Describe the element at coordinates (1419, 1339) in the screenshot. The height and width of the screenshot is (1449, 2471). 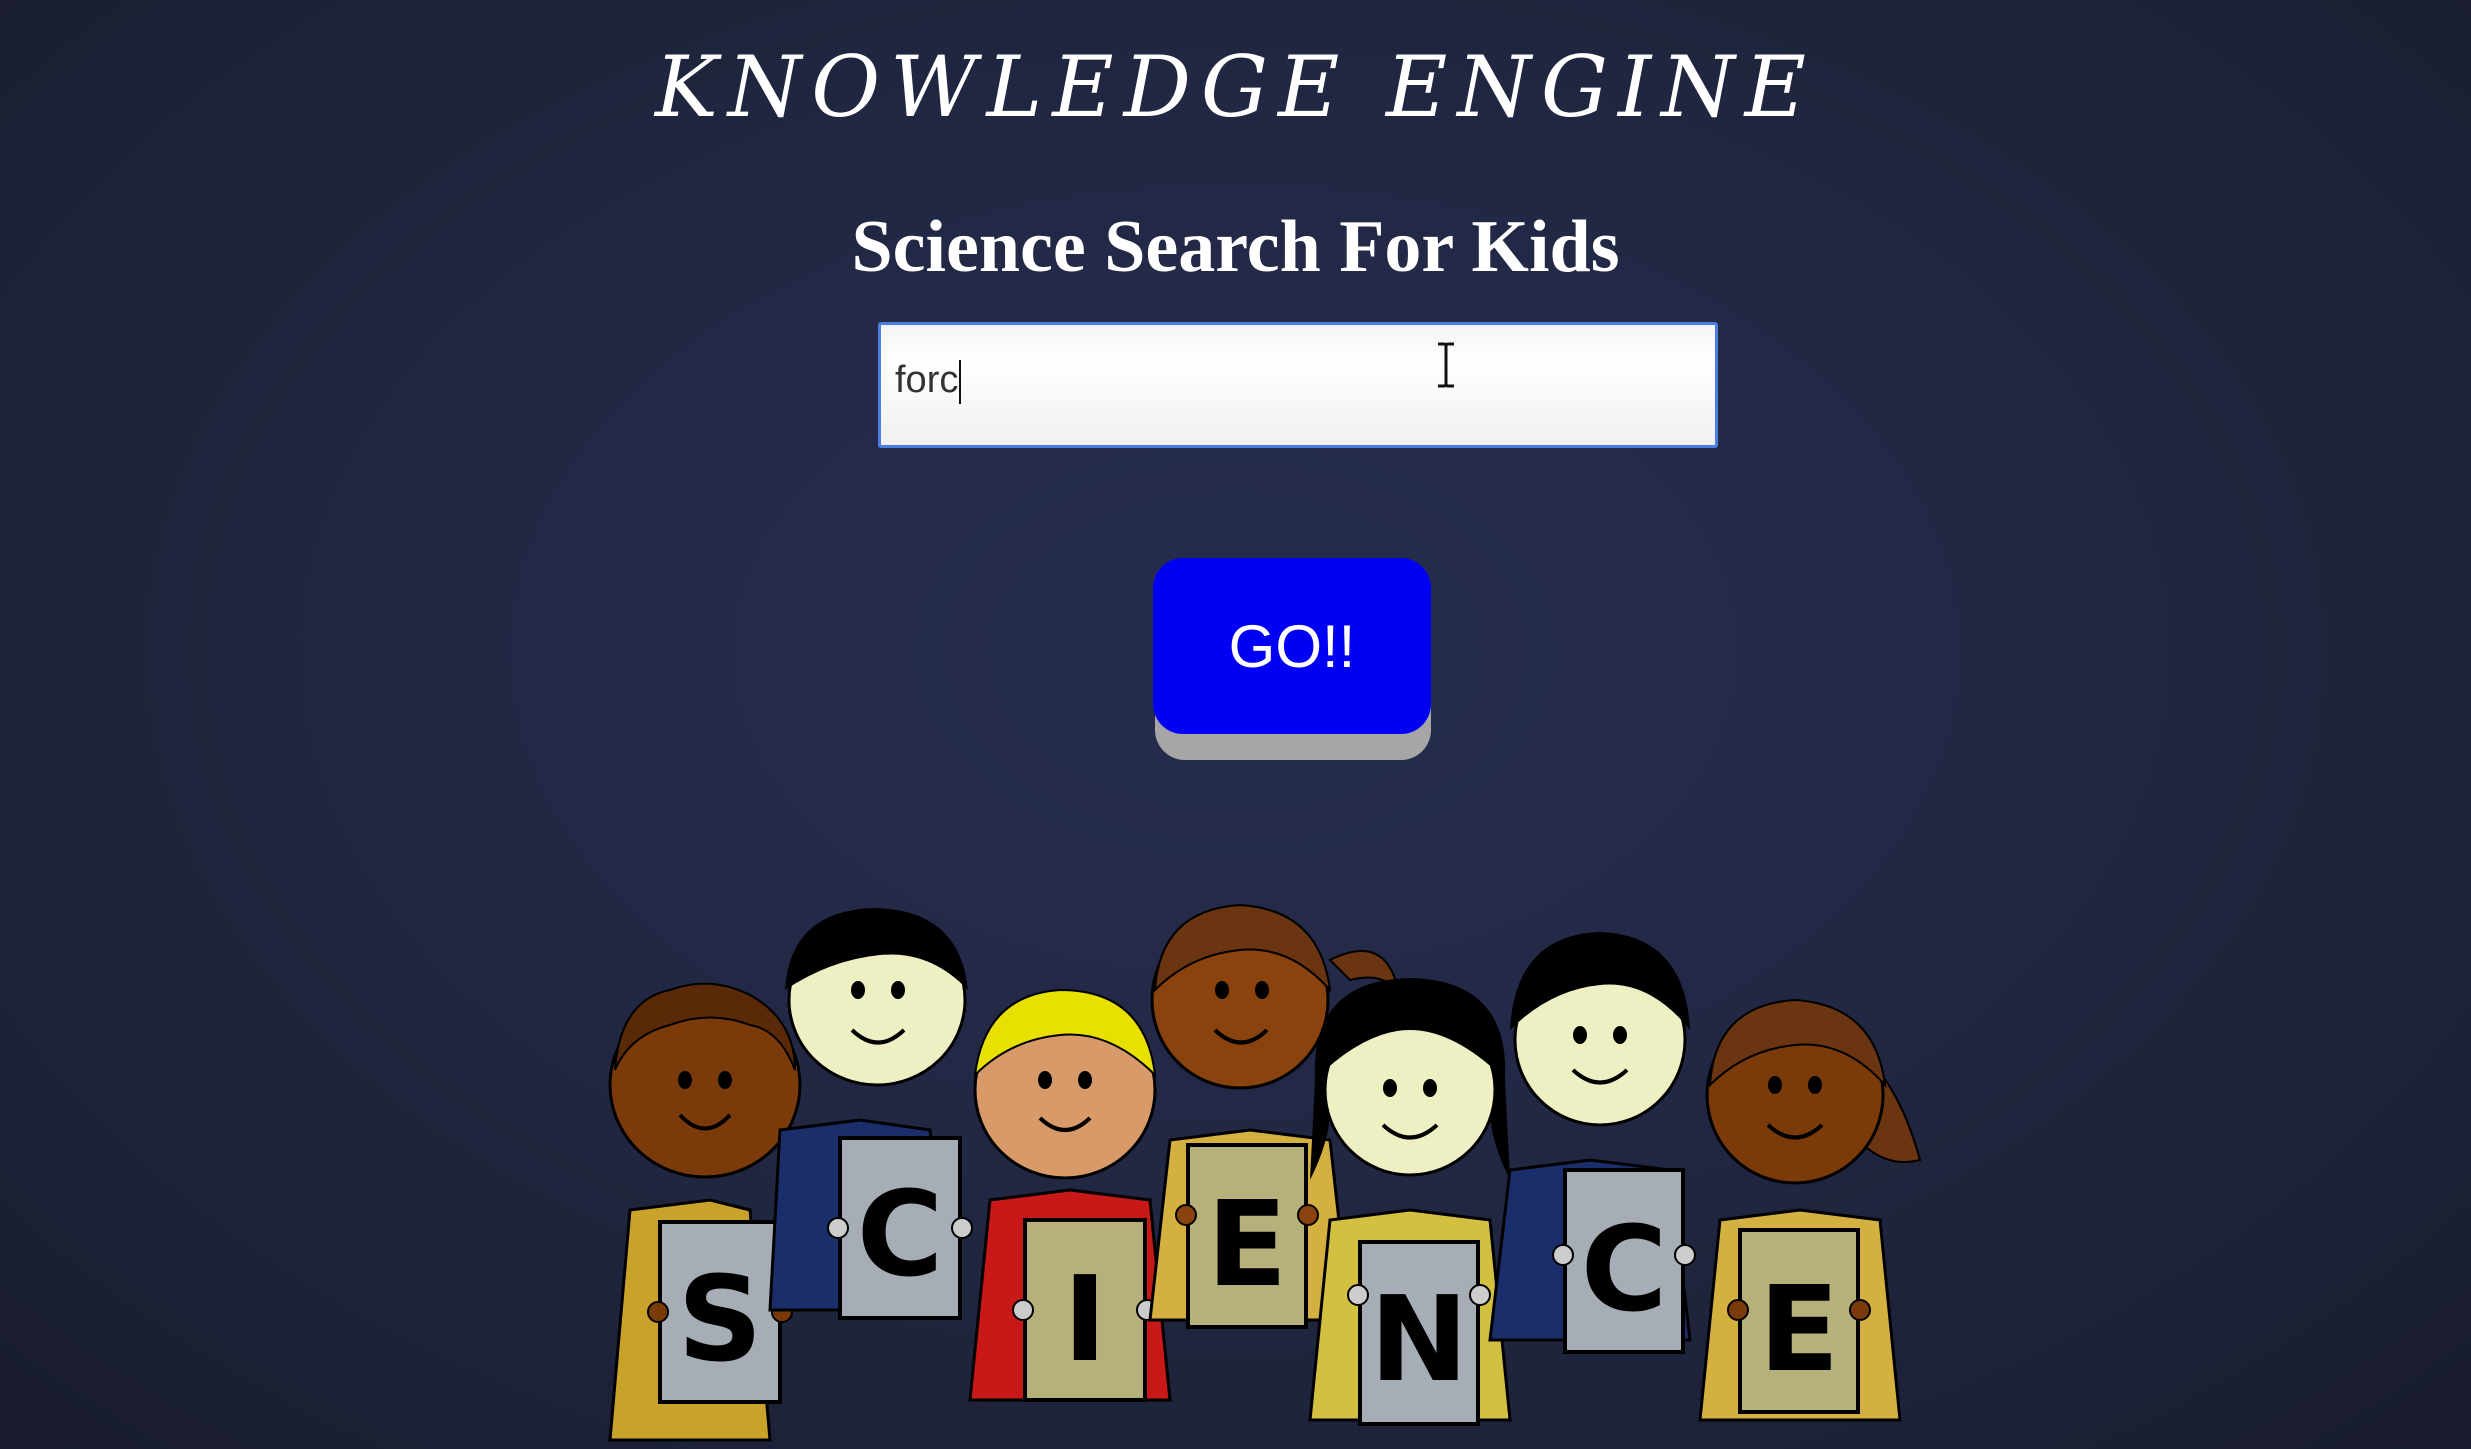
I see `letter-n: N` at that location.